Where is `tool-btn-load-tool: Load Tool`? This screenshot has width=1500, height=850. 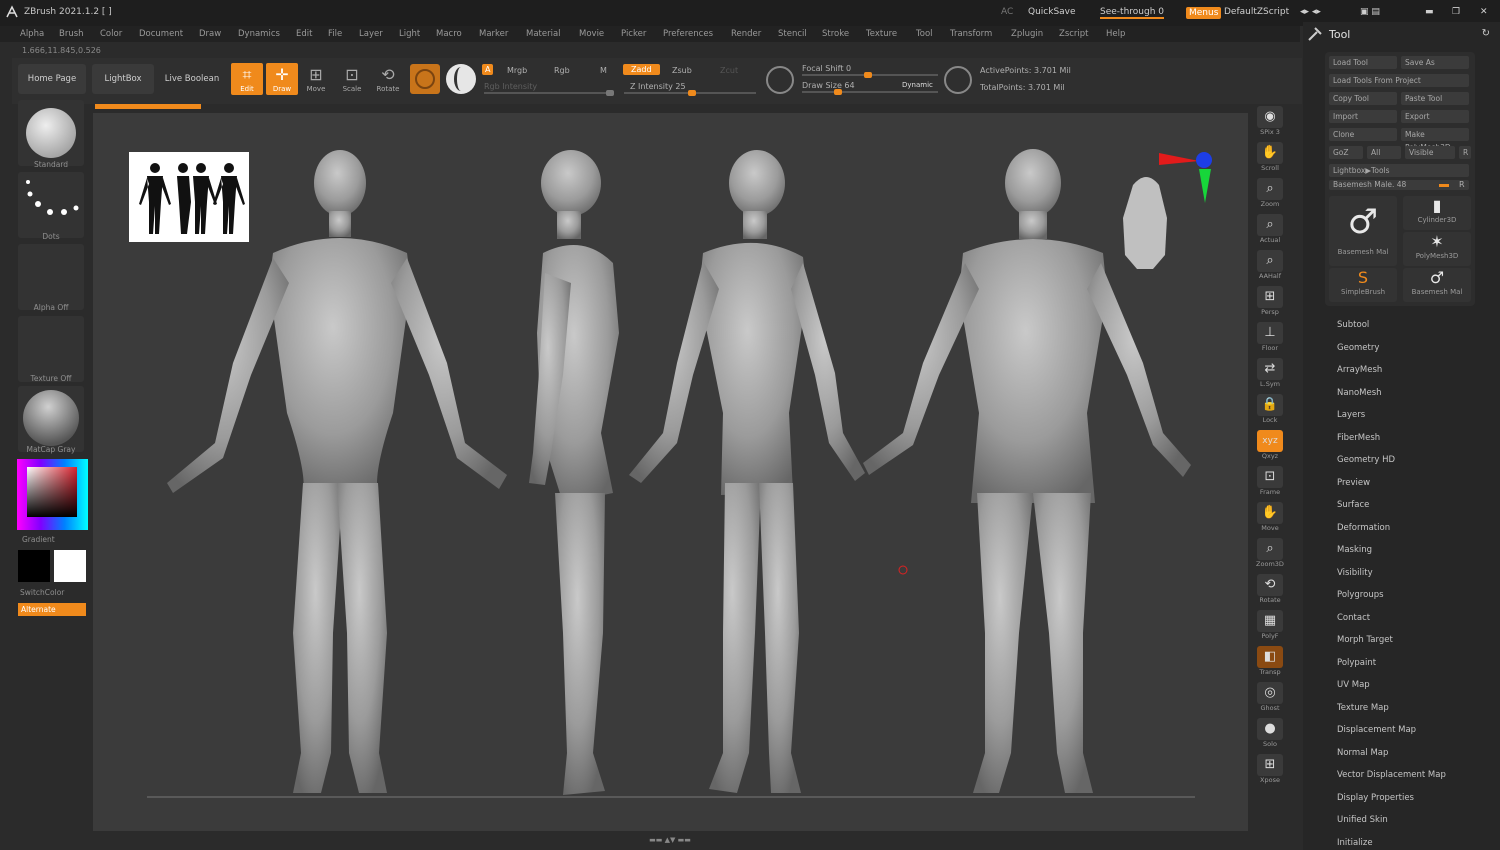 tool-btn-load-tool: Load Tool is located at coordinates (1363, 62).